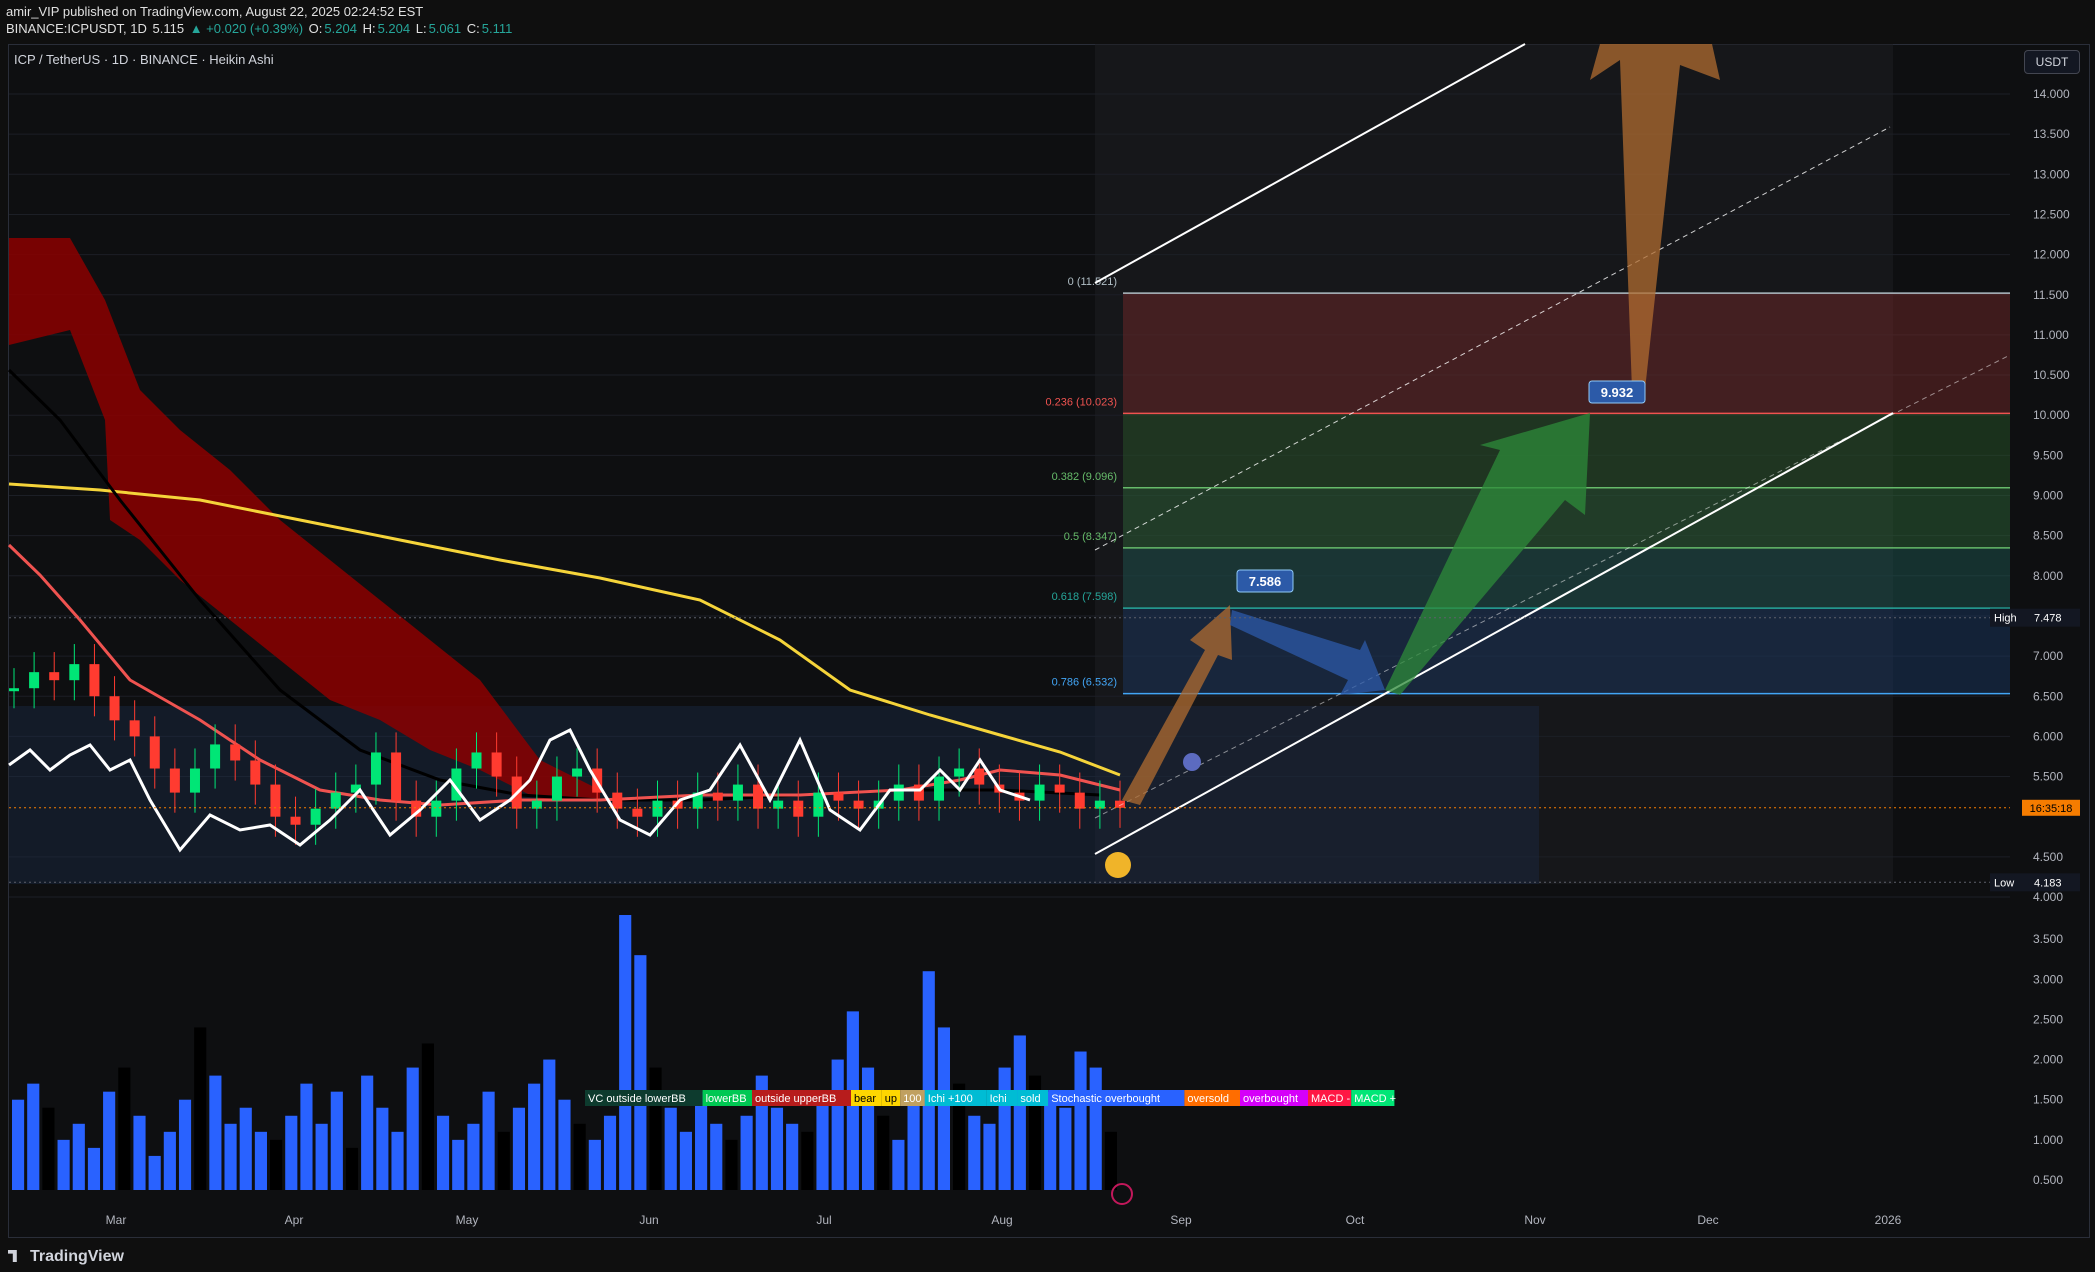  I want to click on signal-label-text: Ichi +100, so click(950, 1099).